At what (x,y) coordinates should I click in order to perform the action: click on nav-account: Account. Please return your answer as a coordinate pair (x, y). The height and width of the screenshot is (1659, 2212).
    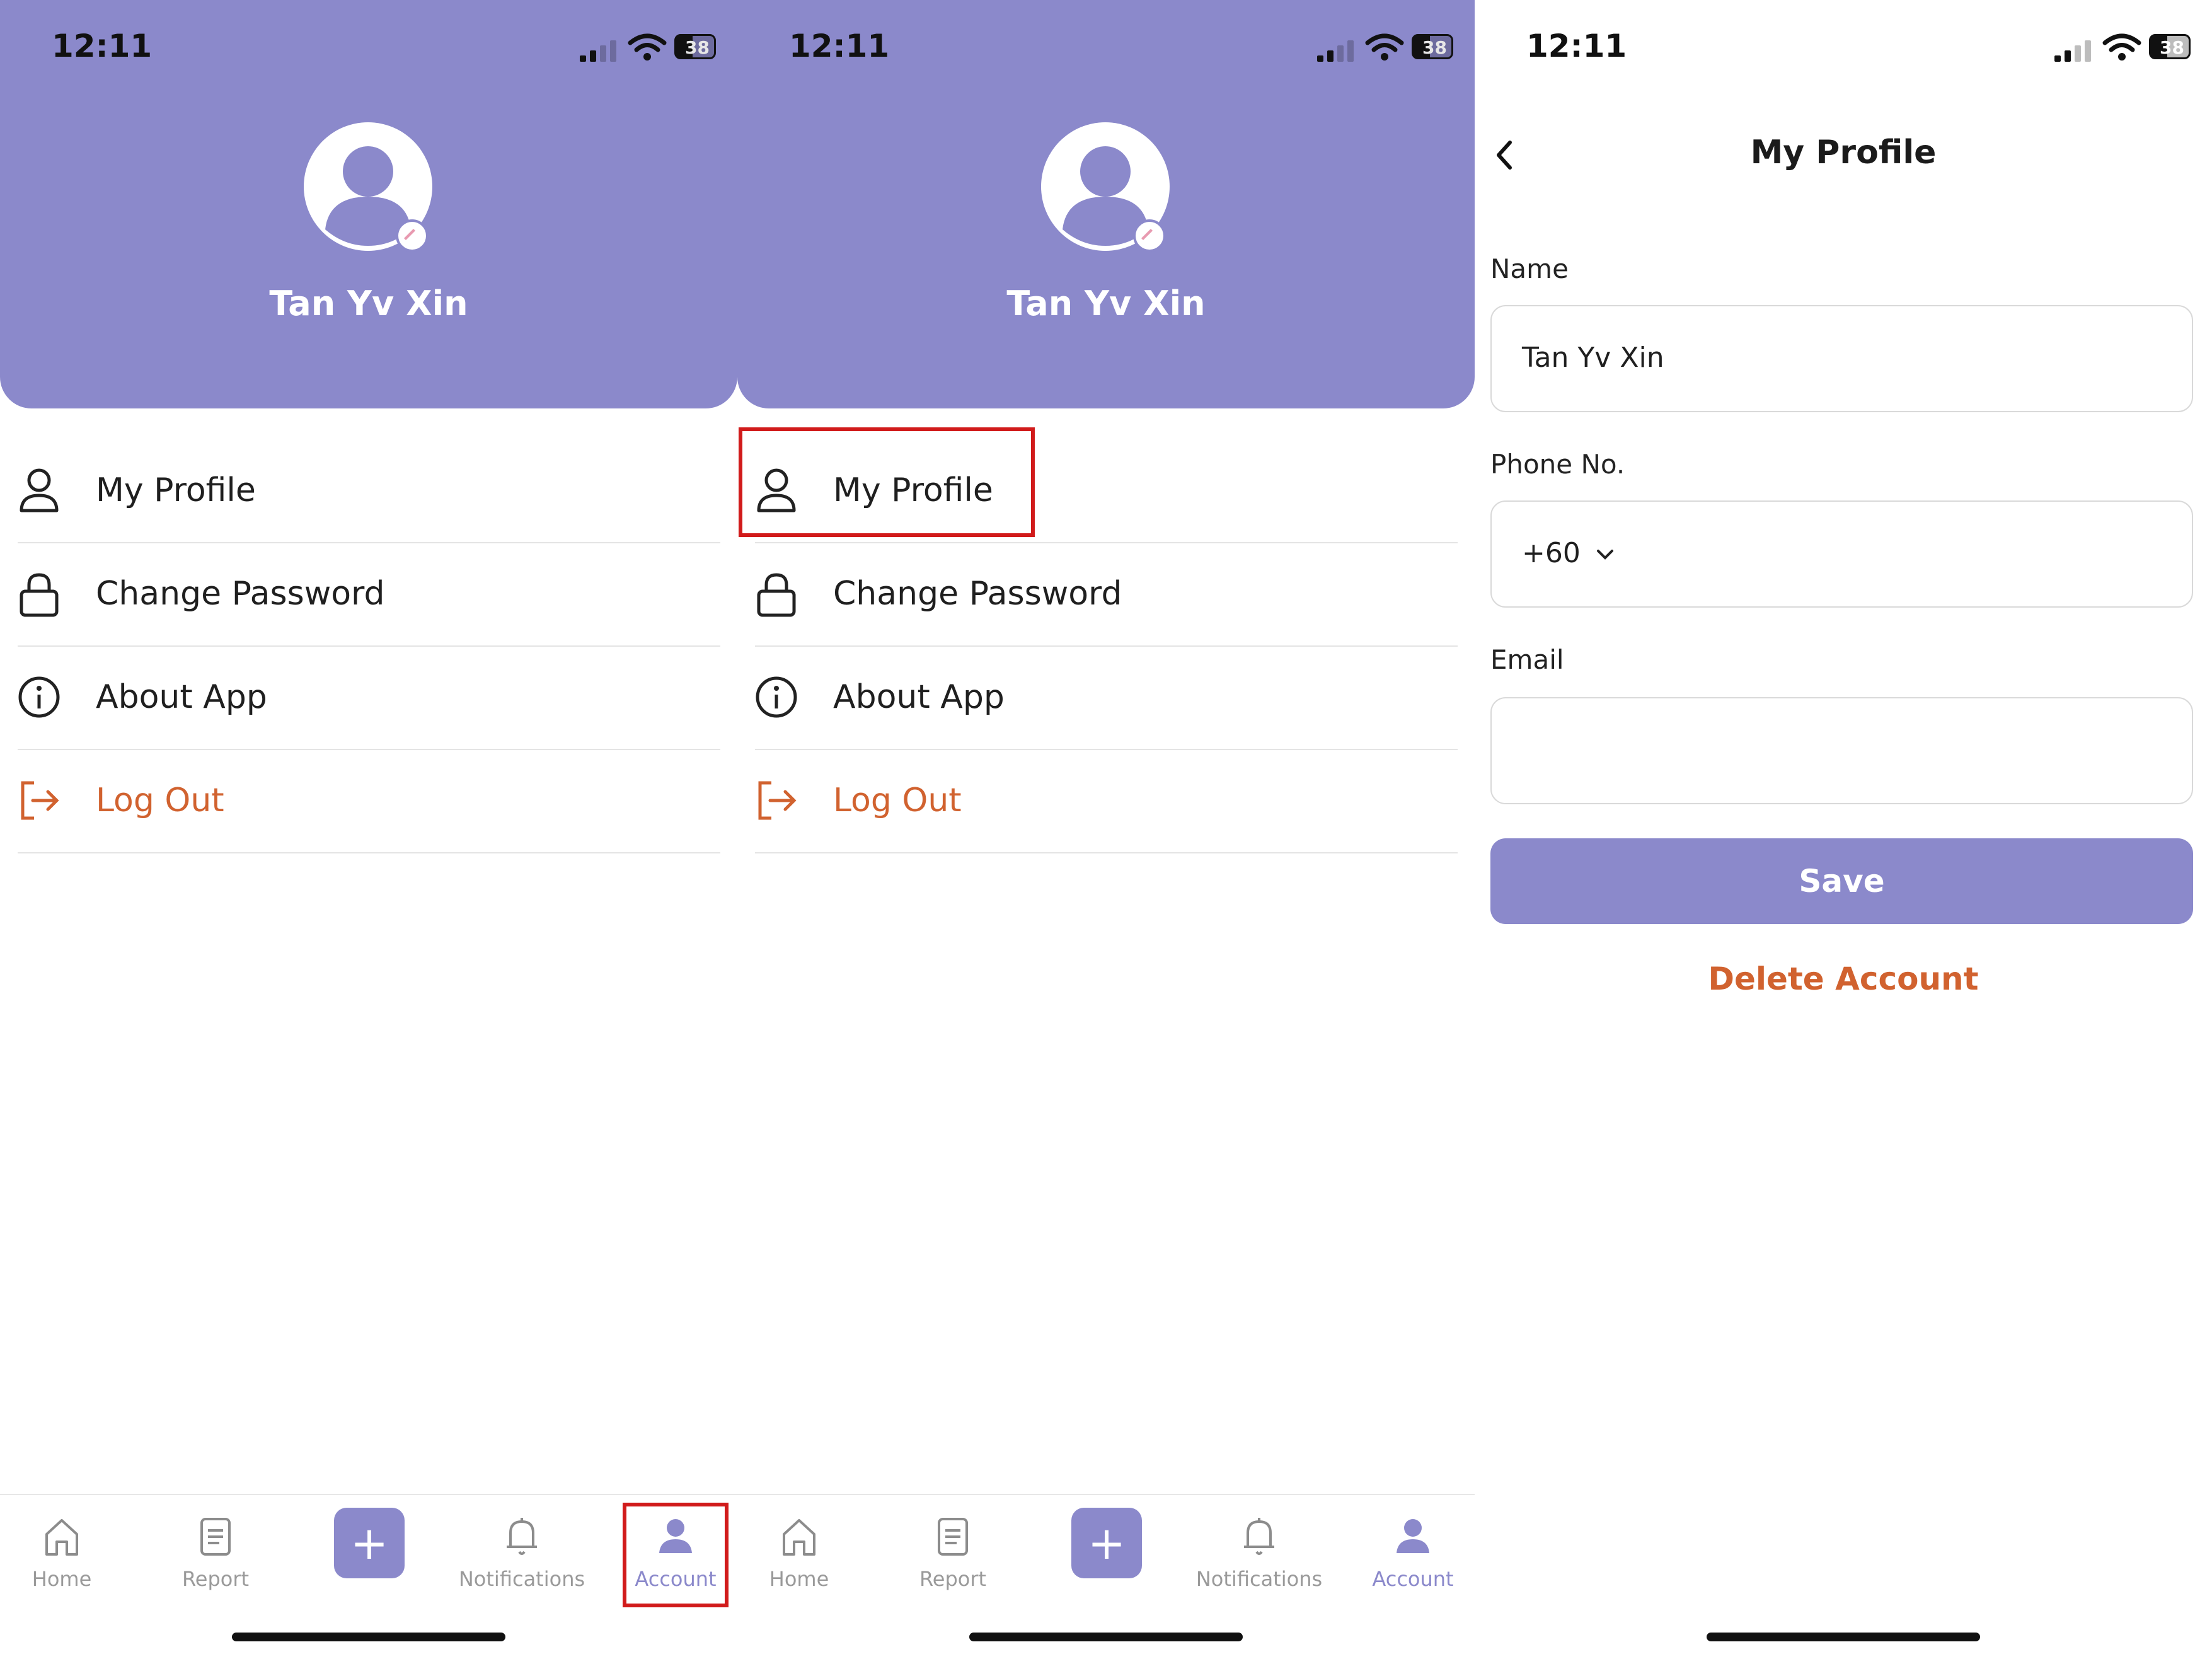
    Looking at the image, I should click on (1409, 1555).